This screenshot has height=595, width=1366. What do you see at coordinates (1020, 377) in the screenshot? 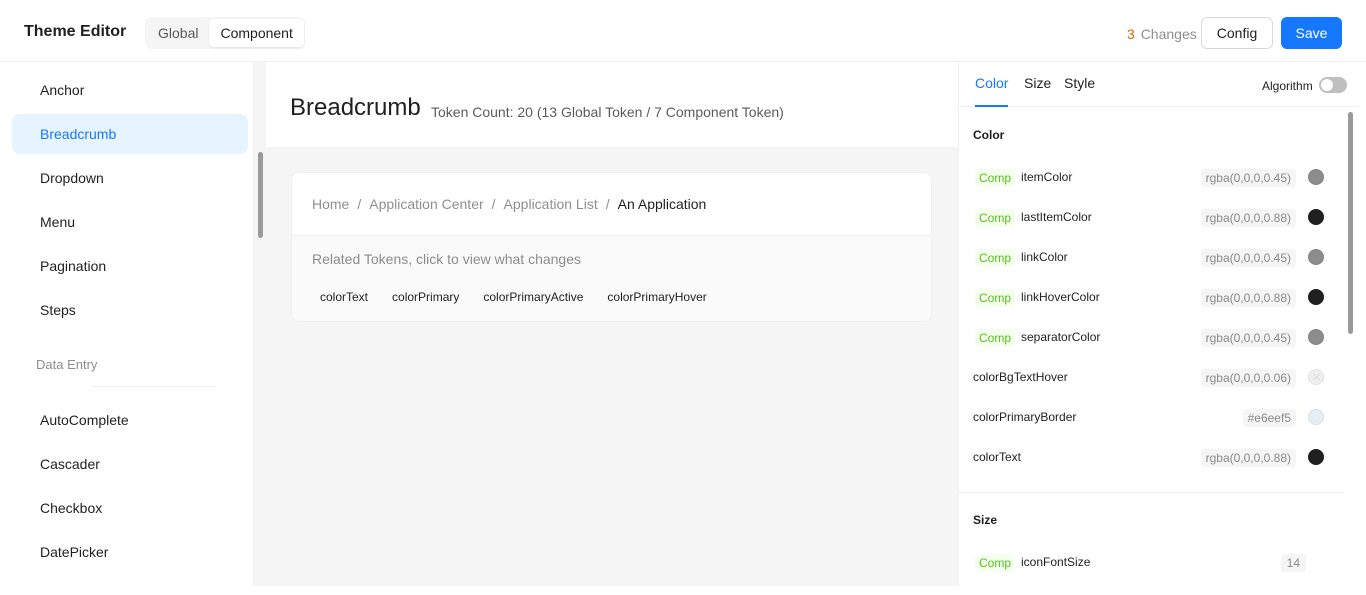
I see `token-name: colorBgTextHover` at bounding box center [1020, 377].